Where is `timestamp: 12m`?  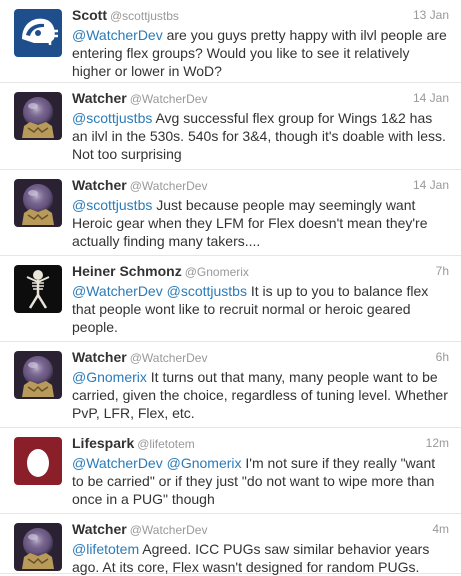
timestamp: 12m is located at coordinates (437, 443).